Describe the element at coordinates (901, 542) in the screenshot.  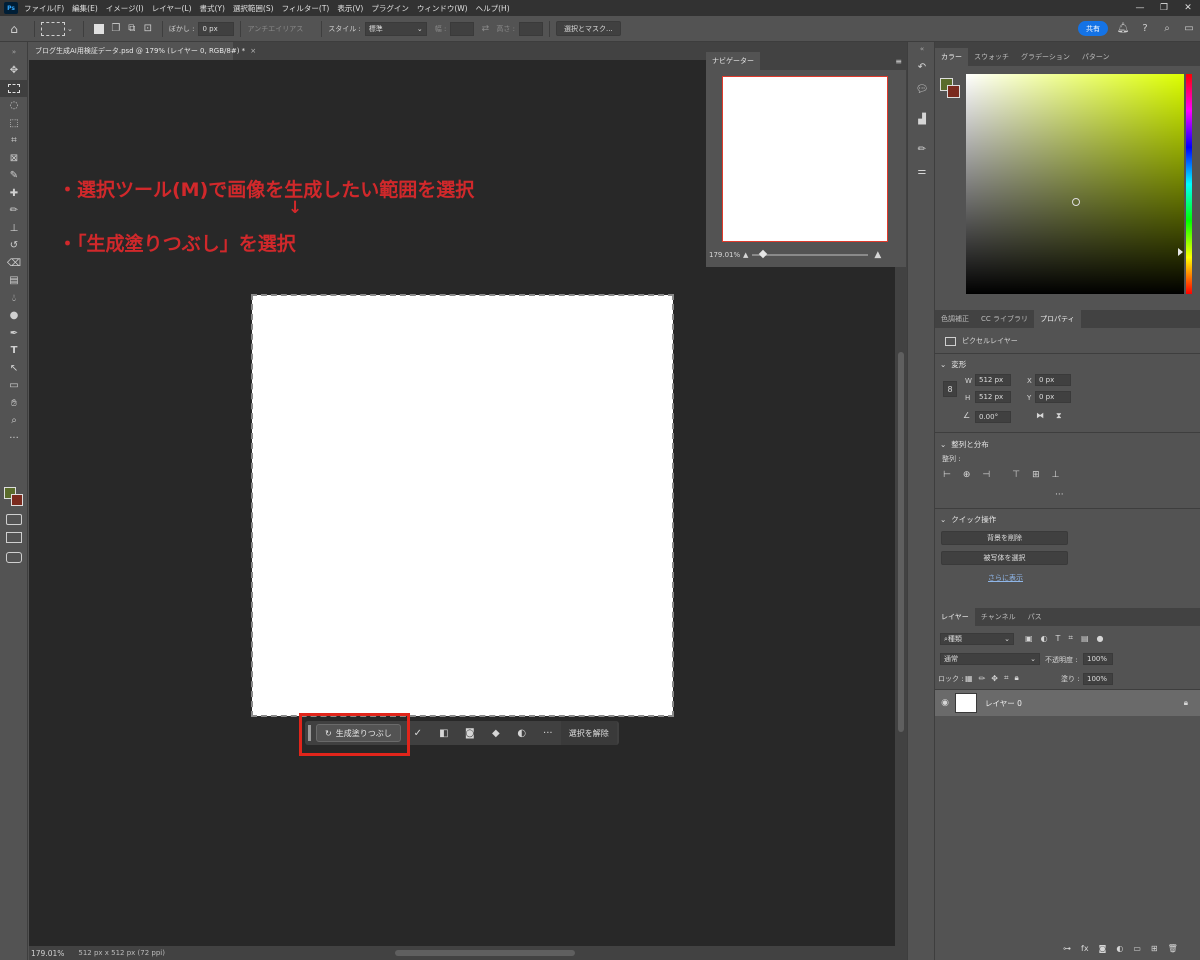
I see `scrollbar-thumb` at that location.